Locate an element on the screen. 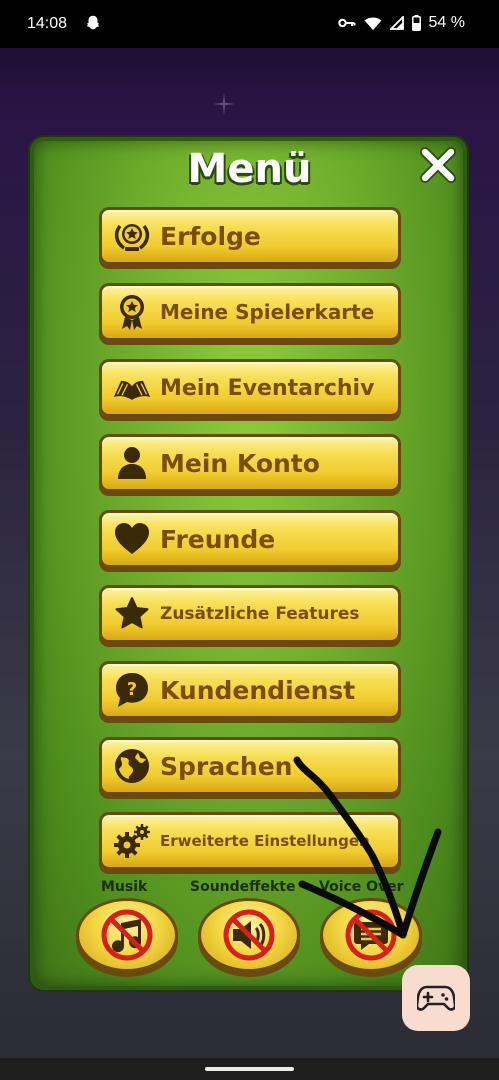  speaker-muted-icon is located at coordinates (249, 935).